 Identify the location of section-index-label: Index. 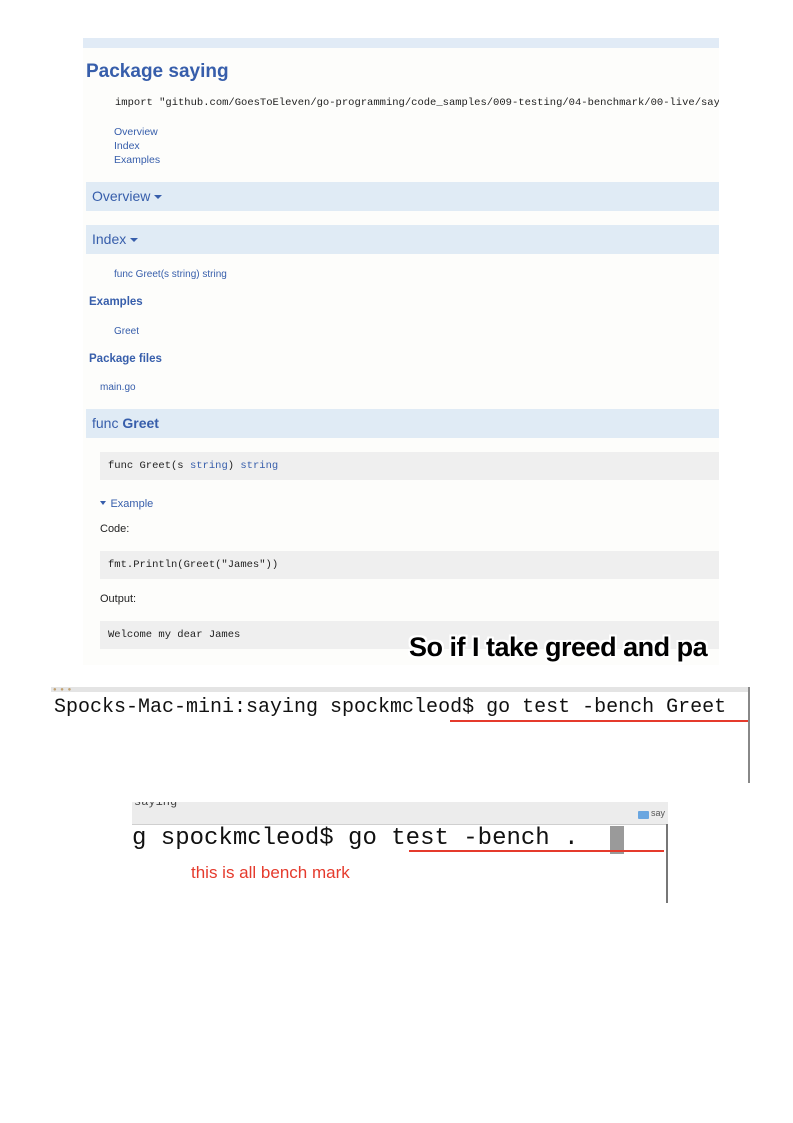
(109, 239).